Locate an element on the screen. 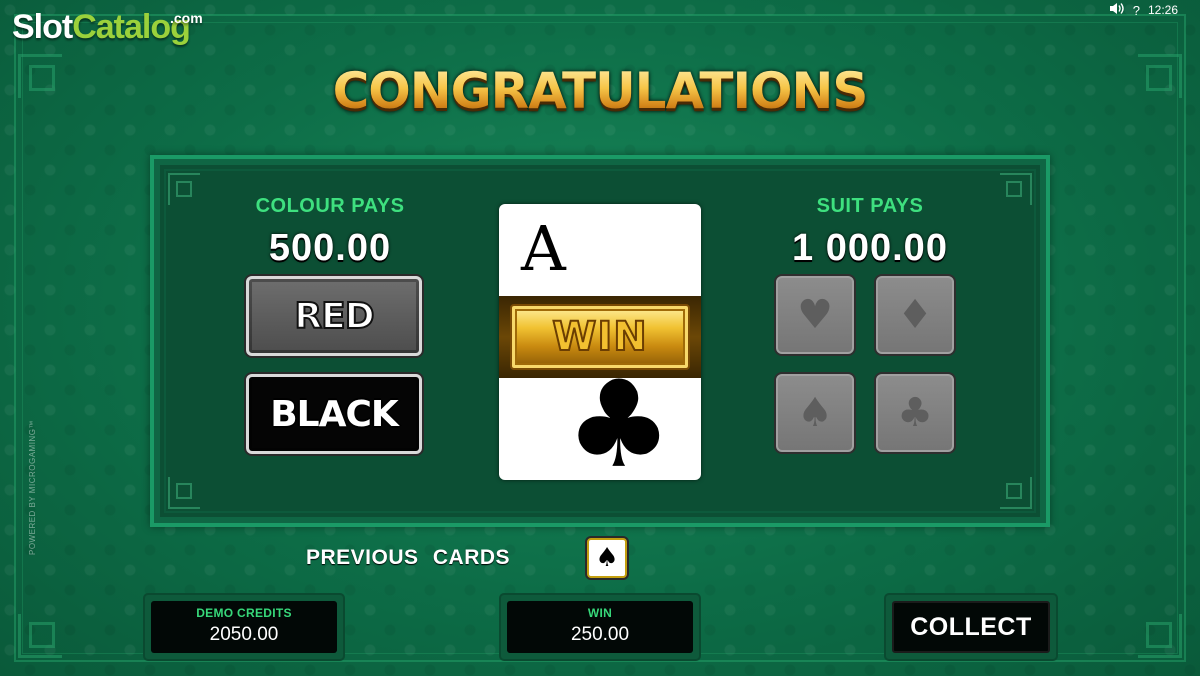 This screenshot has height=676, width=1200. card-rank: A is located at coordinates (543, 248).